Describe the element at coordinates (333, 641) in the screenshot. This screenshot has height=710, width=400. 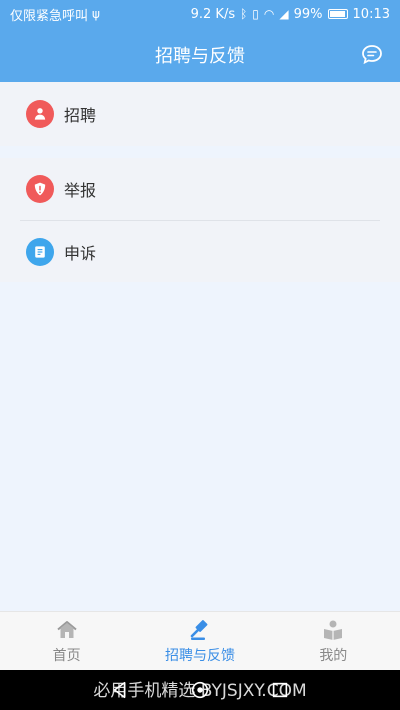
I see `tab-mine: 我的` at that location.